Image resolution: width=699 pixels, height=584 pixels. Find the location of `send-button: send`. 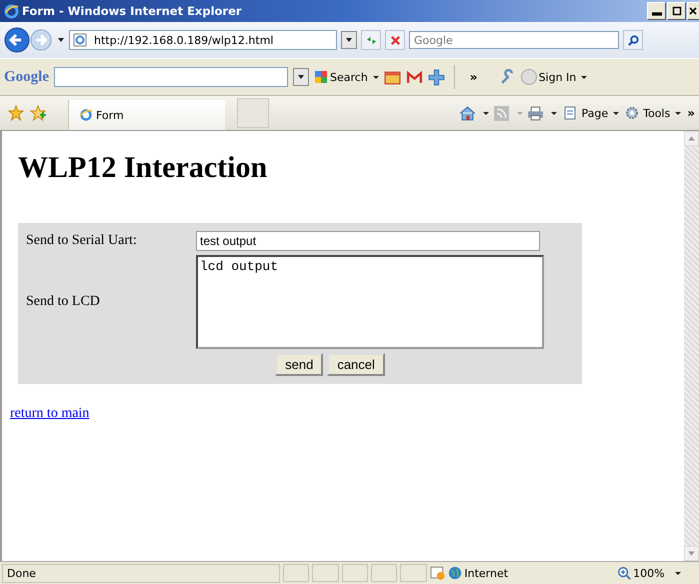

send-button: send is located at coordinates (299, 364).